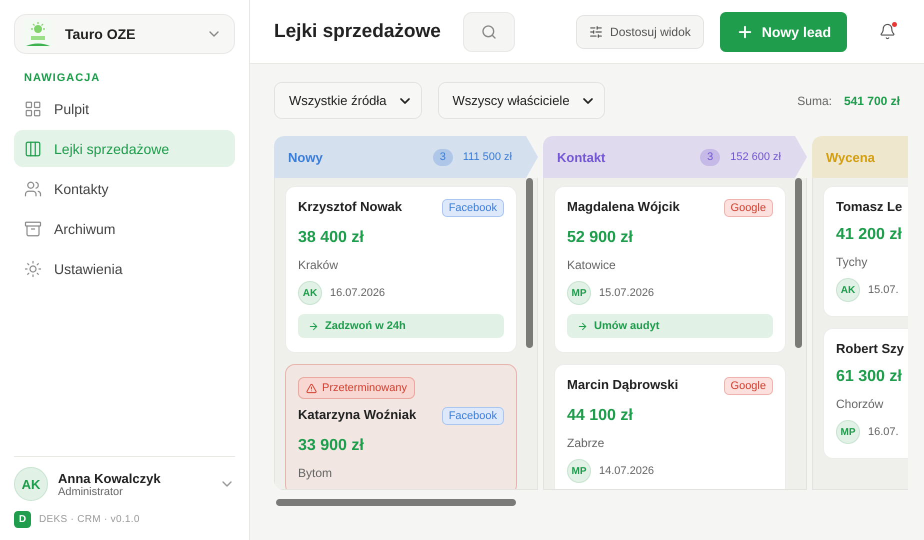 The height and width of the screenshot is (540, 924). I want to click on lead-city: Katowice, so click(592, 265).